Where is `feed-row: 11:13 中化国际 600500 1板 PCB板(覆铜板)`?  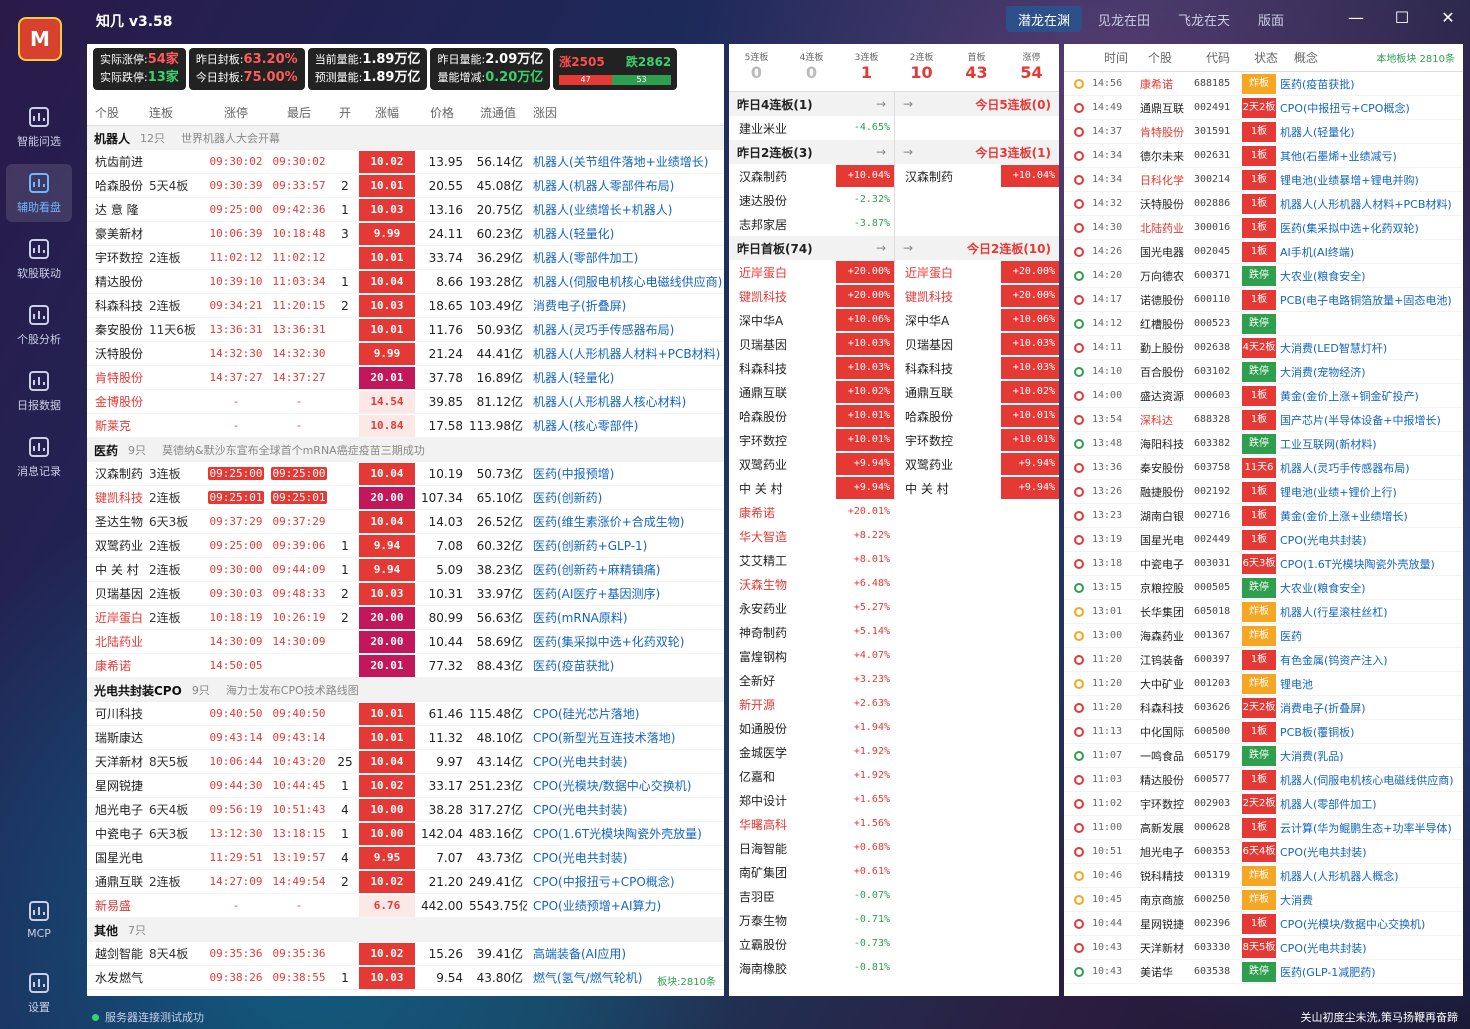
feed-row: 11:13 中化国际 600500 1板 PCB板(覆铜板) is located at coordinates (1263, 732).